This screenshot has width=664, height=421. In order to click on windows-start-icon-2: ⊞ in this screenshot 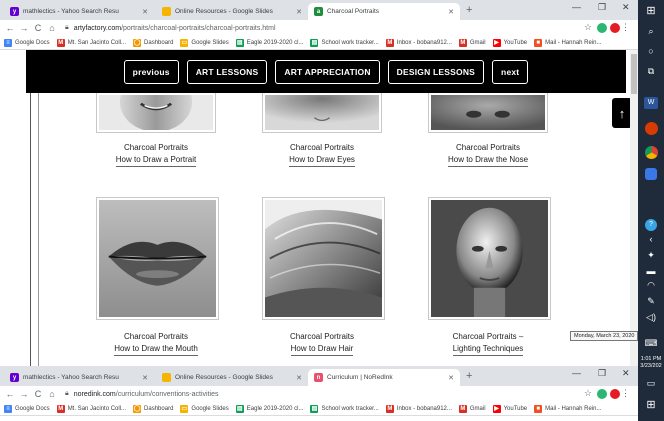, I will do `click(651, 404)`.